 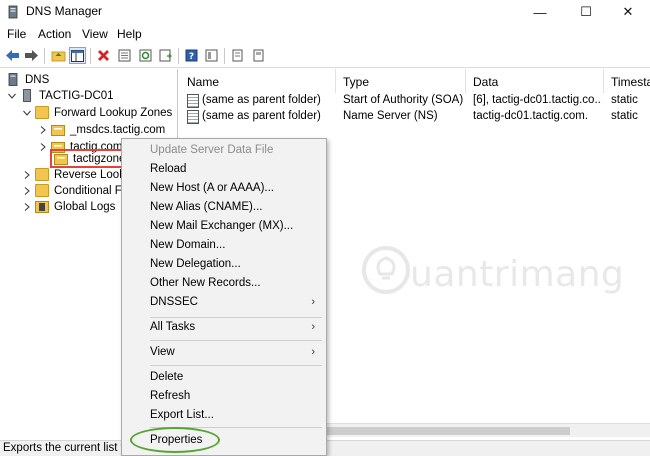 What do you see at coordinates (445, 431) in the screenshot?
I see `scrollbar-thumb` at bounding box center [445, 431].